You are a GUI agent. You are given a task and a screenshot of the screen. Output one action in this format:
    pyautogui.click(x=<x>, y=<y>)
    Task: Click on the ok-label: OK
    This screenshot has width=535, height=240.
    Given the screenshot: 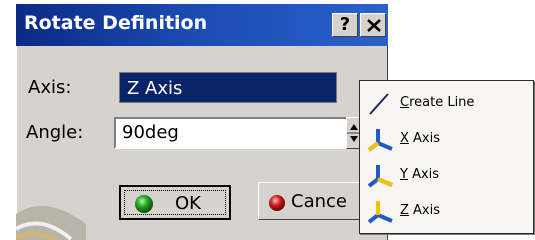 What is the action you would take?
    pyautogui.click(x=188, y=203)
    